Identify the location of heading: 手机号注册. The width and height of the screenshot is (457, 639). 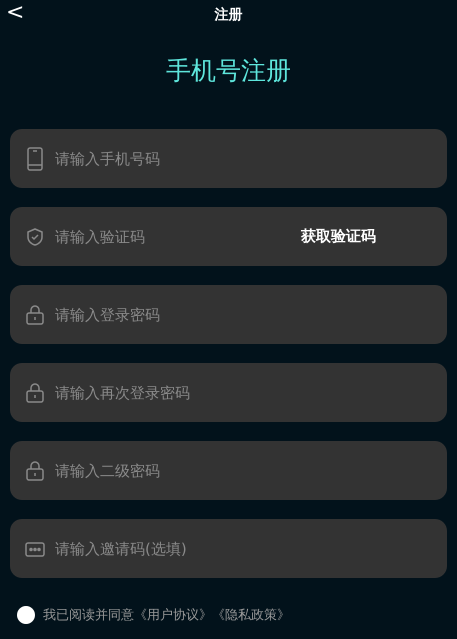
(228, 71).